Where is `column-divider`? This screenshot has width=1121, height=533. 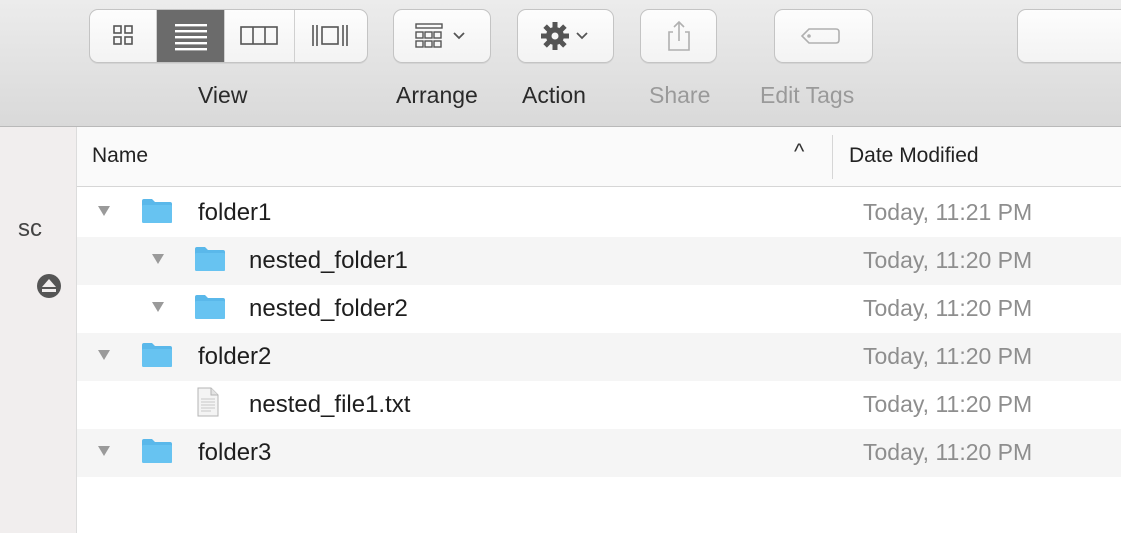 column-divider is located at coordinates (832, 157).